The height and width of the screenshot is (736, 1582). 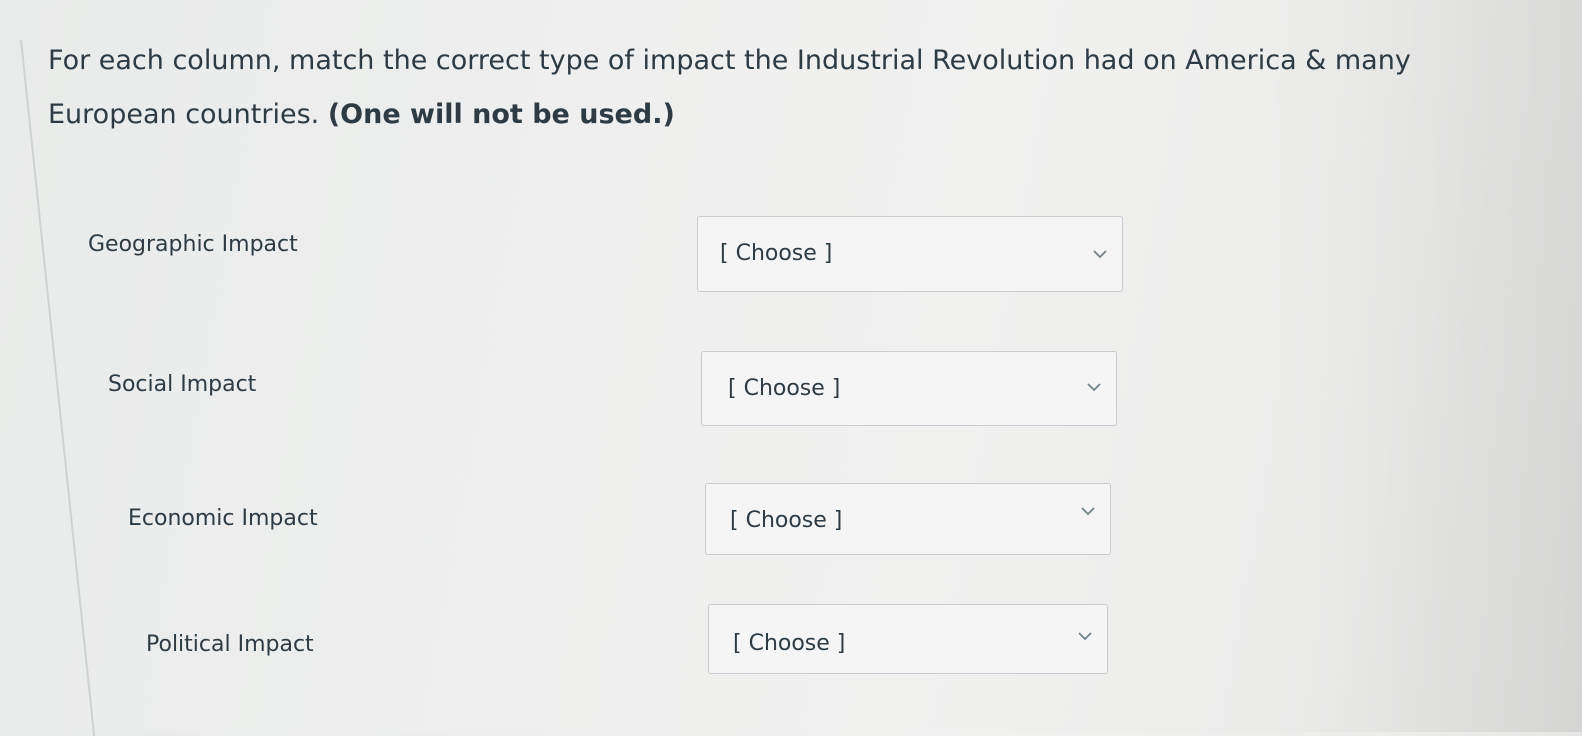 I want to click on select-economic-impact: [ Choose ], so click(x=908, y=519).